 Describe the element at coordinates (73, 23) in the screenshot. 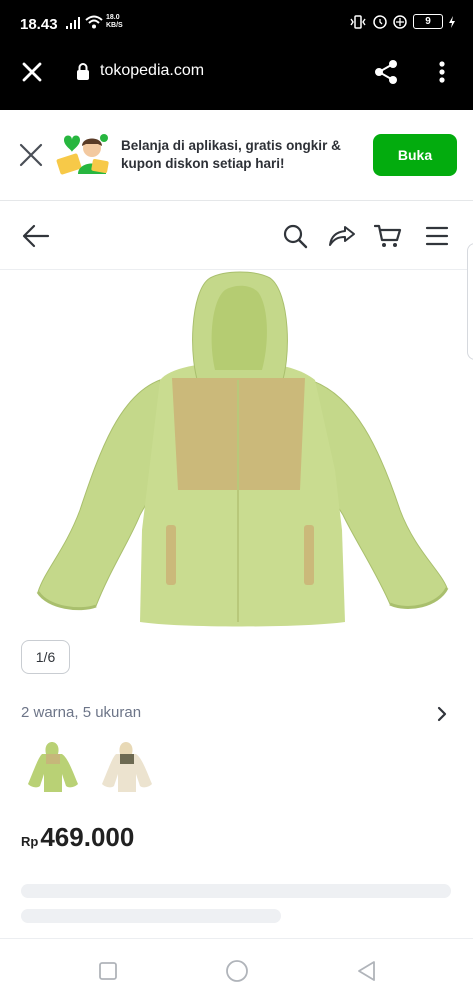

I see `signal-icon` at that location.